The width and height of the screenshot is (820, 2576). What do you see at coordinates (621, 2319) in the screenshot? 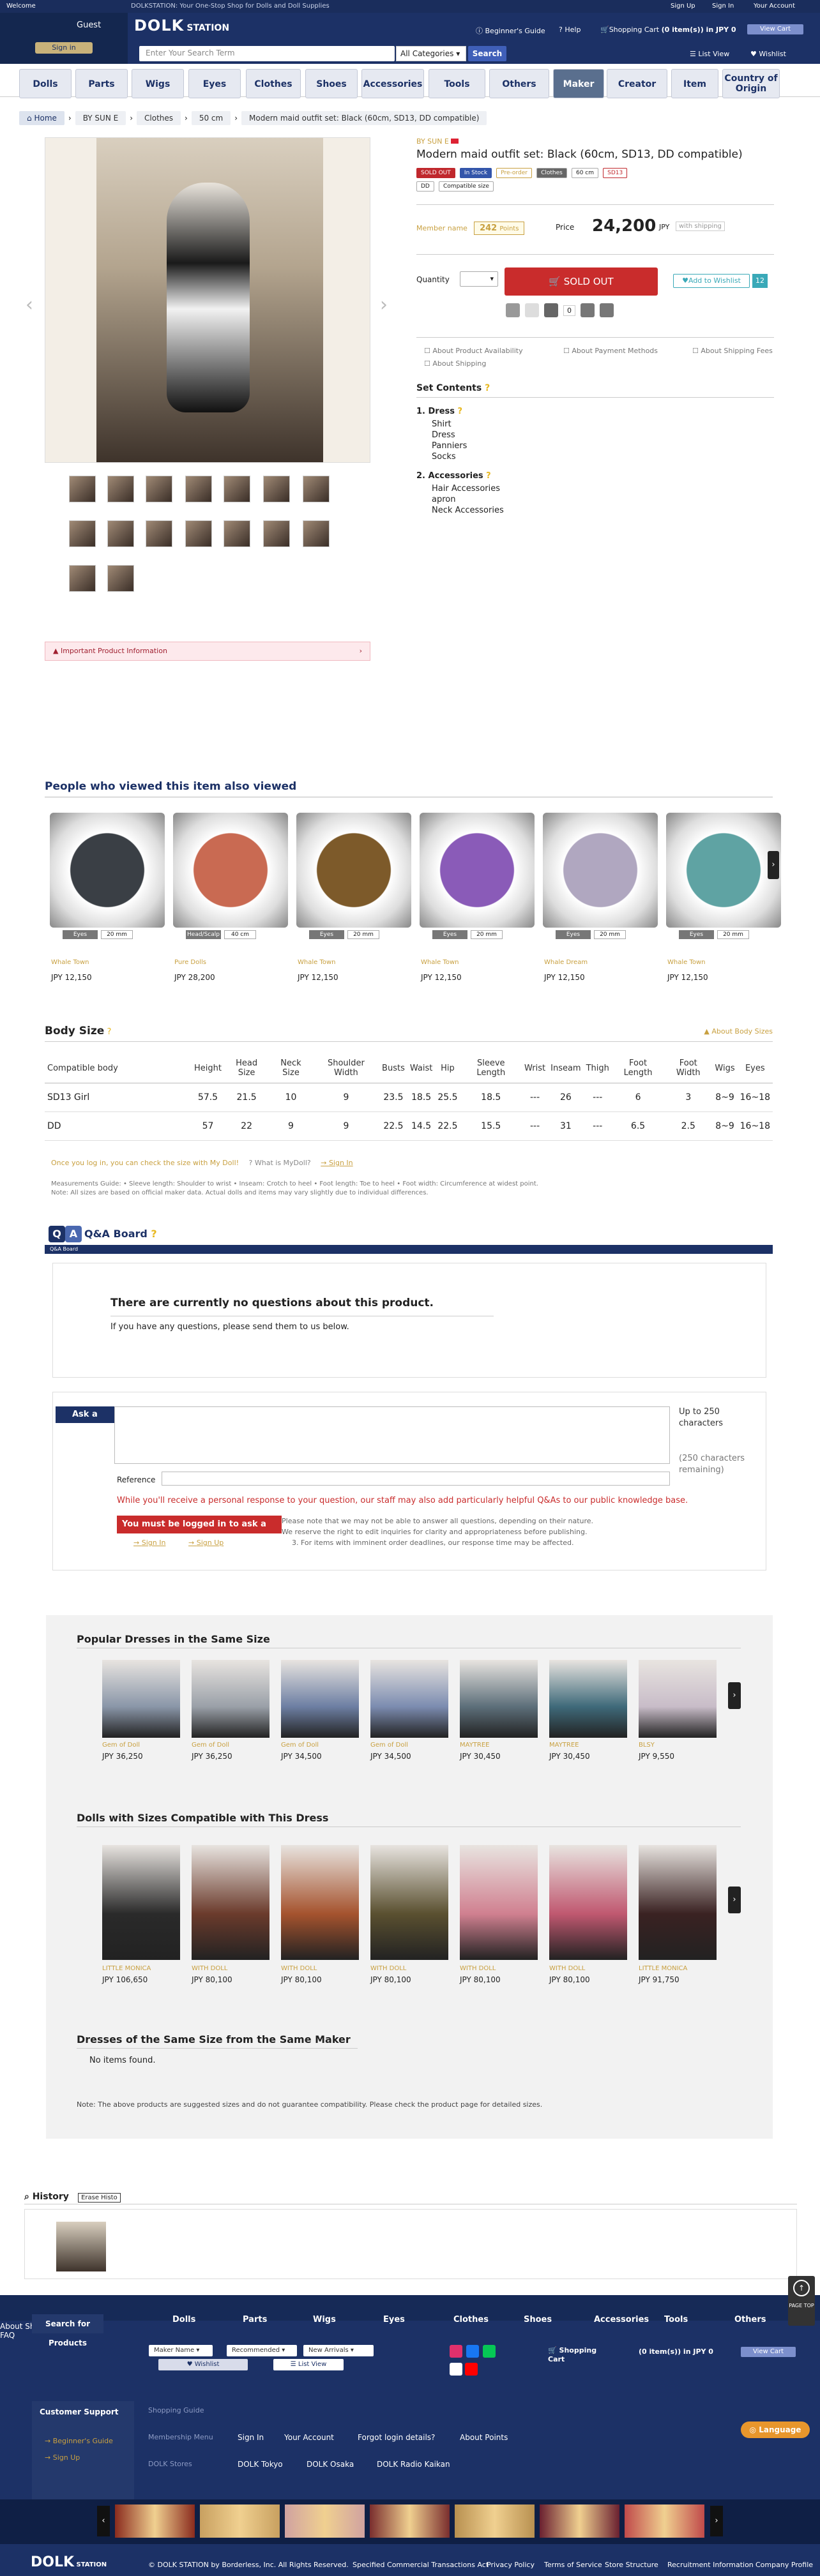
I see `footer-nav-accessories: Accessories` at bounding box center [621, 2319].